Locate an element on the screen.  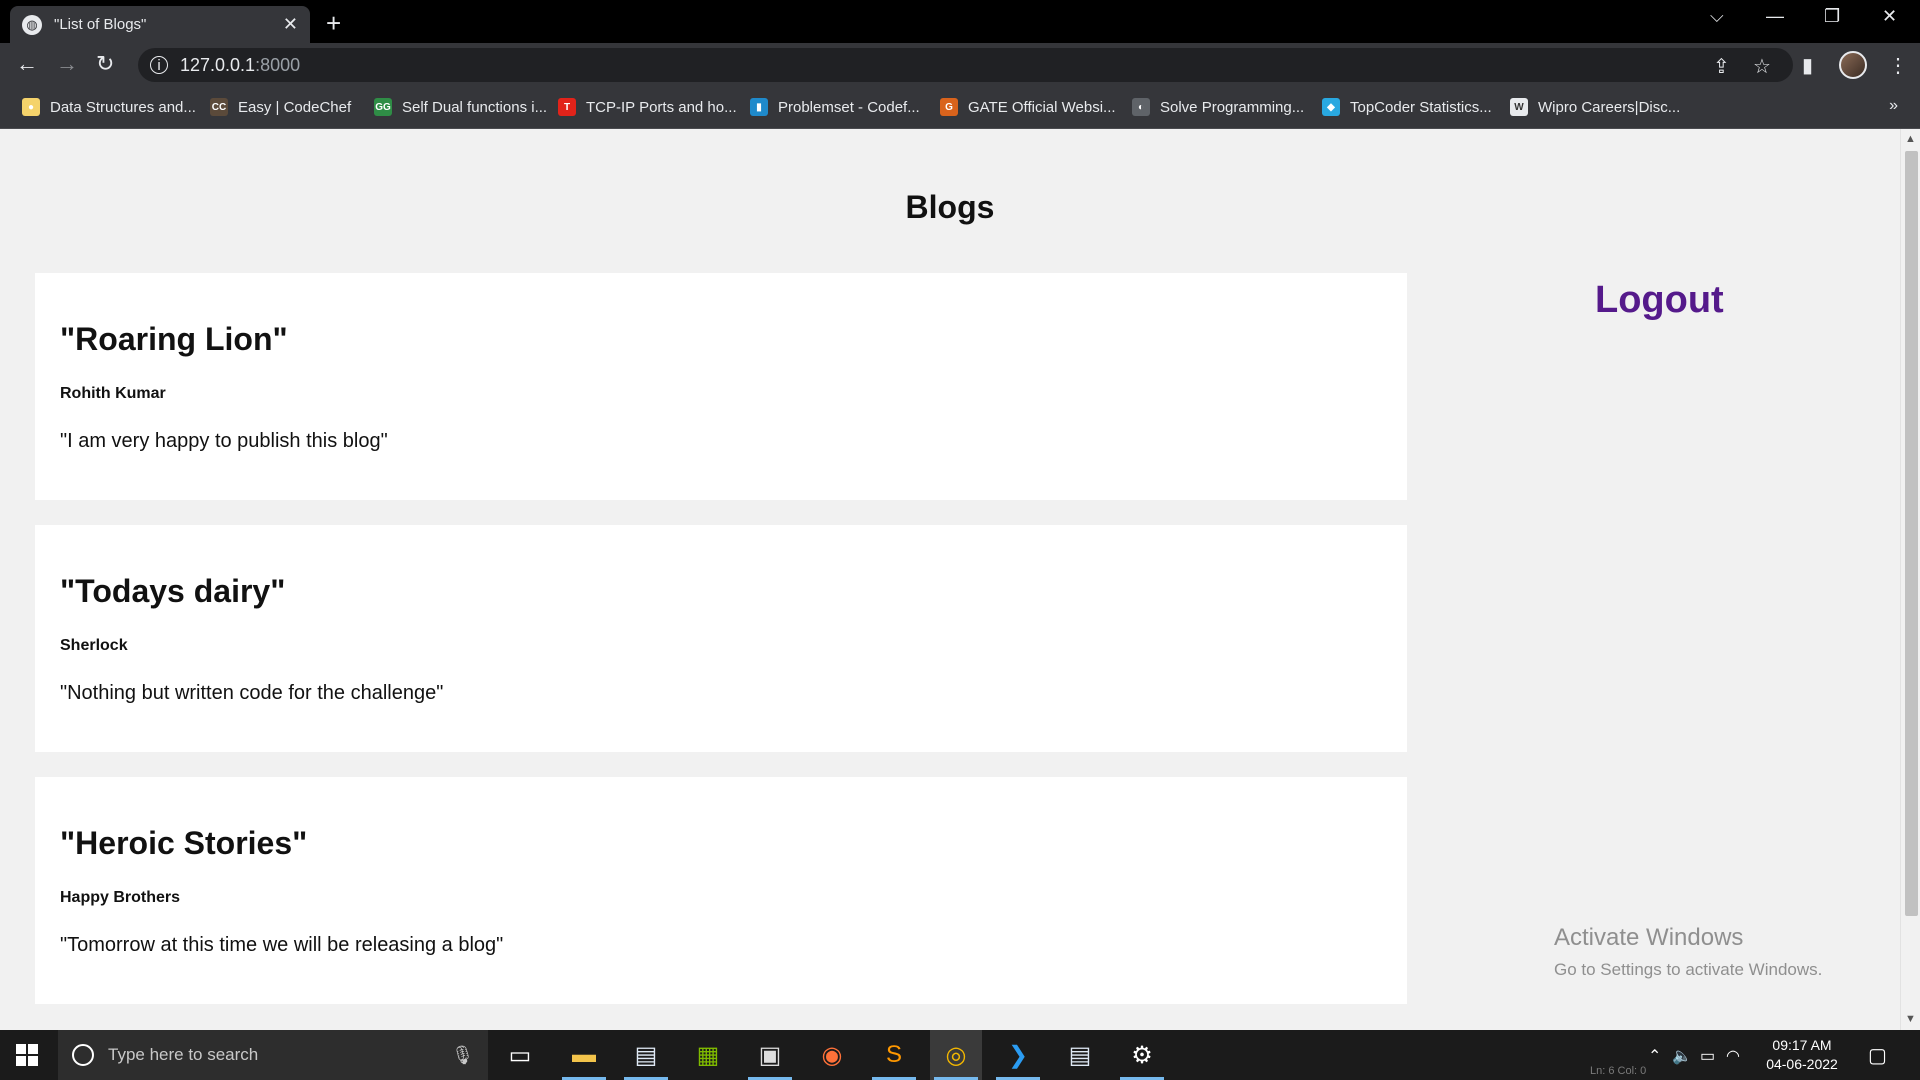
close-tab-icon: ✕ is located at coordinates (290, 24).